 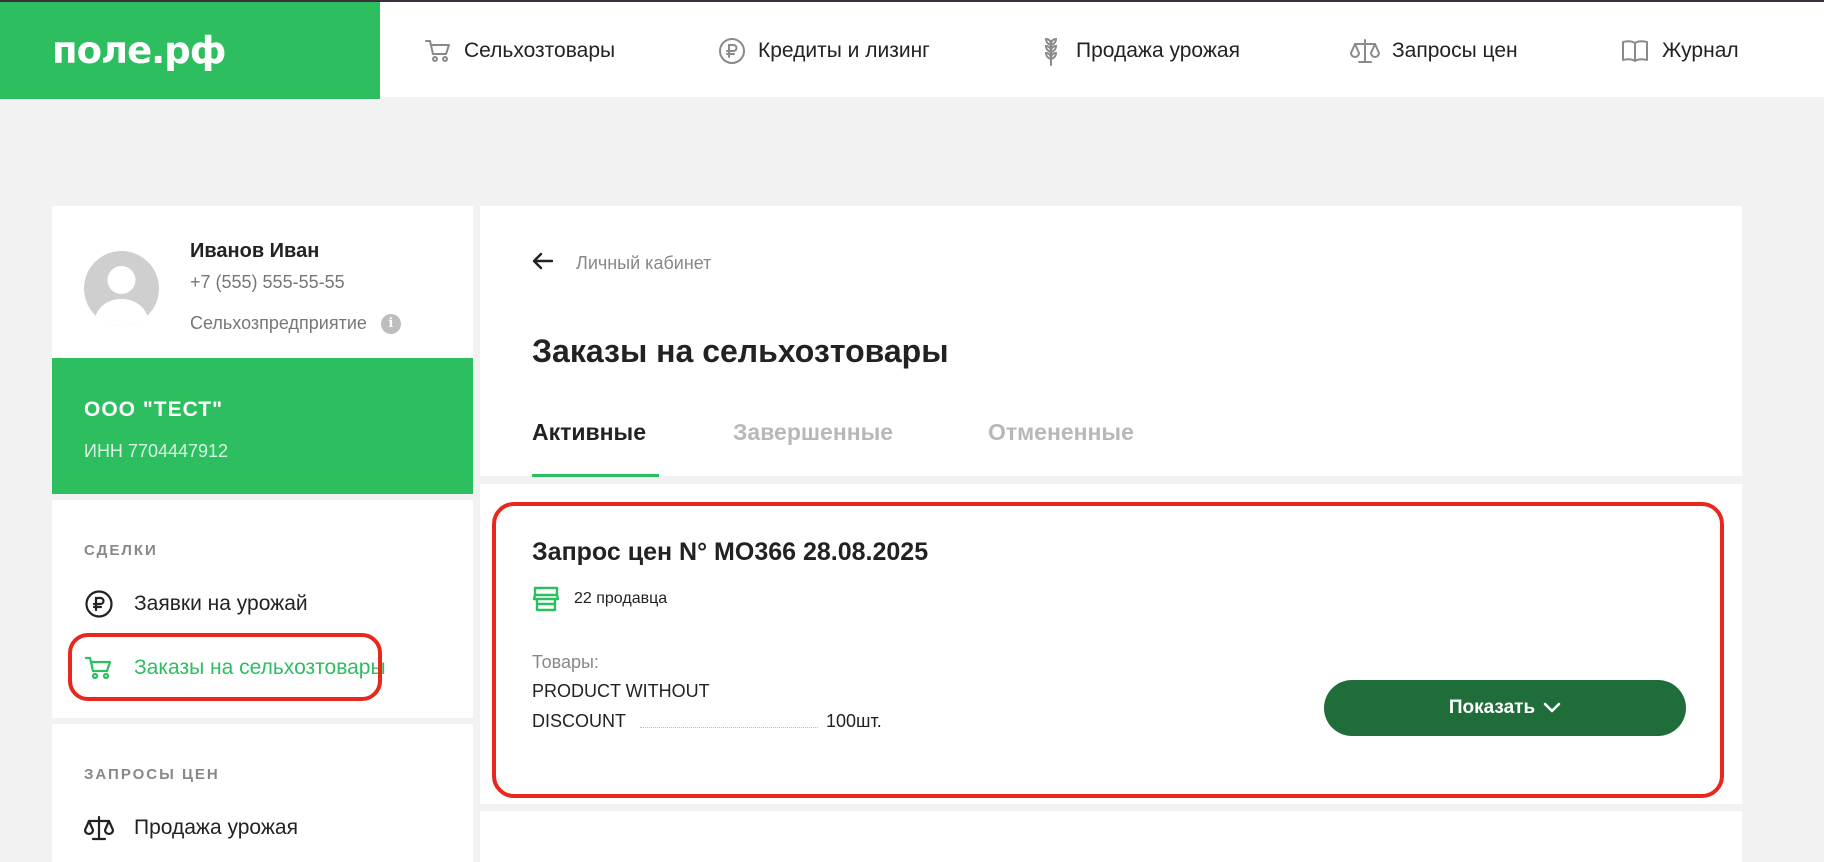 What do you see at coordinates (216, 827) in the screenshot?
I see `sidebar-item-label: Продажа урожая` at bounding box center [216, 827].